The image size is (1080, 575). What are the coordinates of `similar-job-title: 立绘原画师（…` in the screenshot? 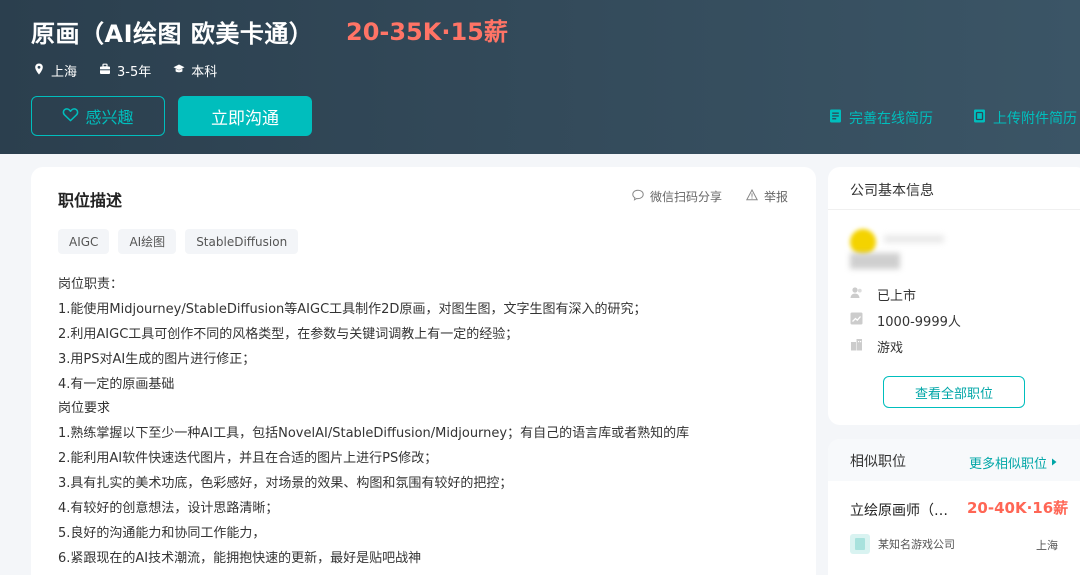 It's located at (899, 510).